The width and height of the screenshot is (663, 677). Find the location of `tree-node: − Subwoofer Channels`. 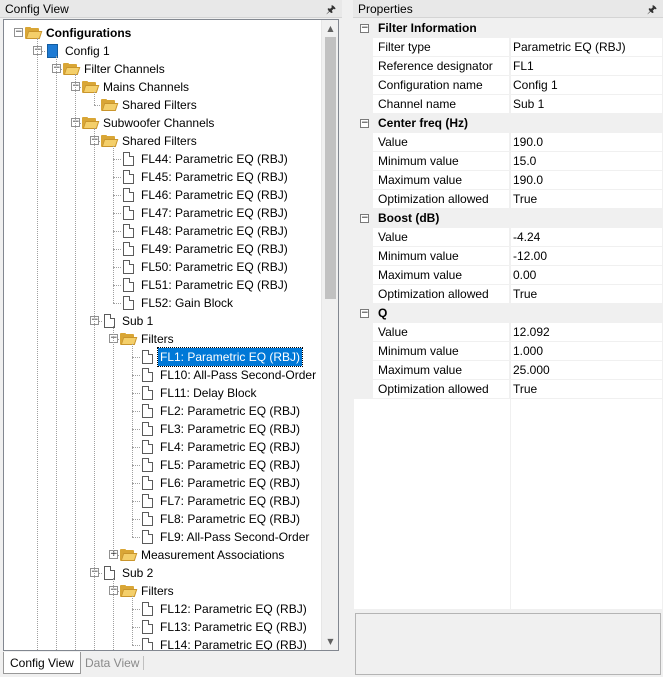

tree-node: − Subwoofer Channels is located at coordinates (163, 123).